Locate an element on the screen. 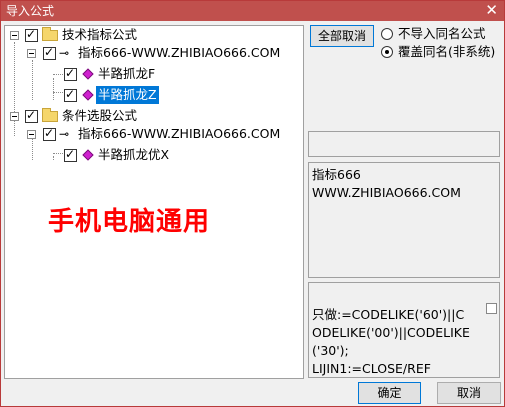 The image size is (505, 407). no-import-radio is located at coordinates (387, 34).